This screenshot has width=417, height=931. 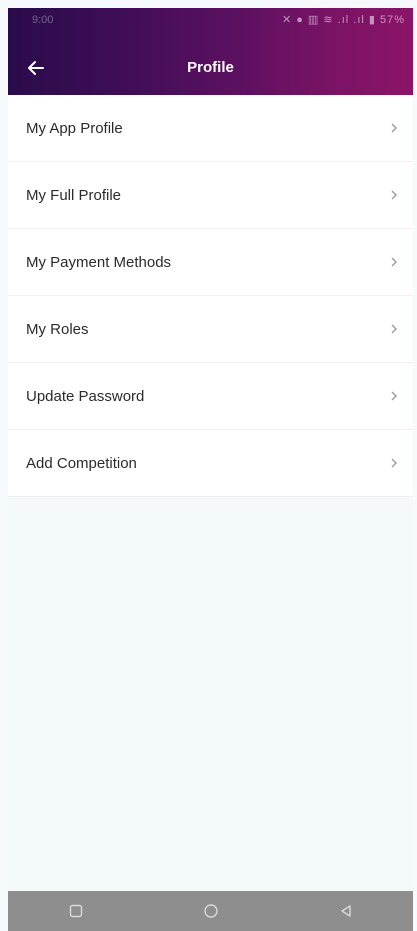 I want to click on back-triangle-icon, so click(x=345, y=911).